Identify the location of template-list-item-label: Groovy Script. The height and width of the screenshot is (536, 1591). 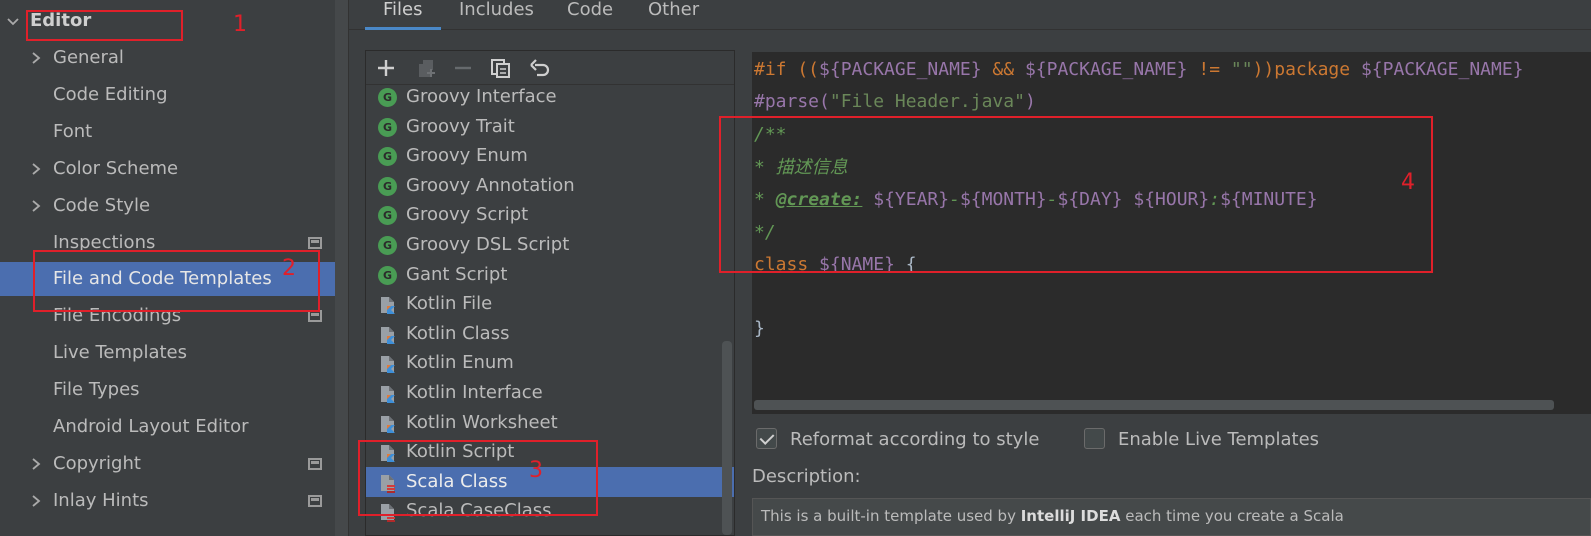
(467, 214).